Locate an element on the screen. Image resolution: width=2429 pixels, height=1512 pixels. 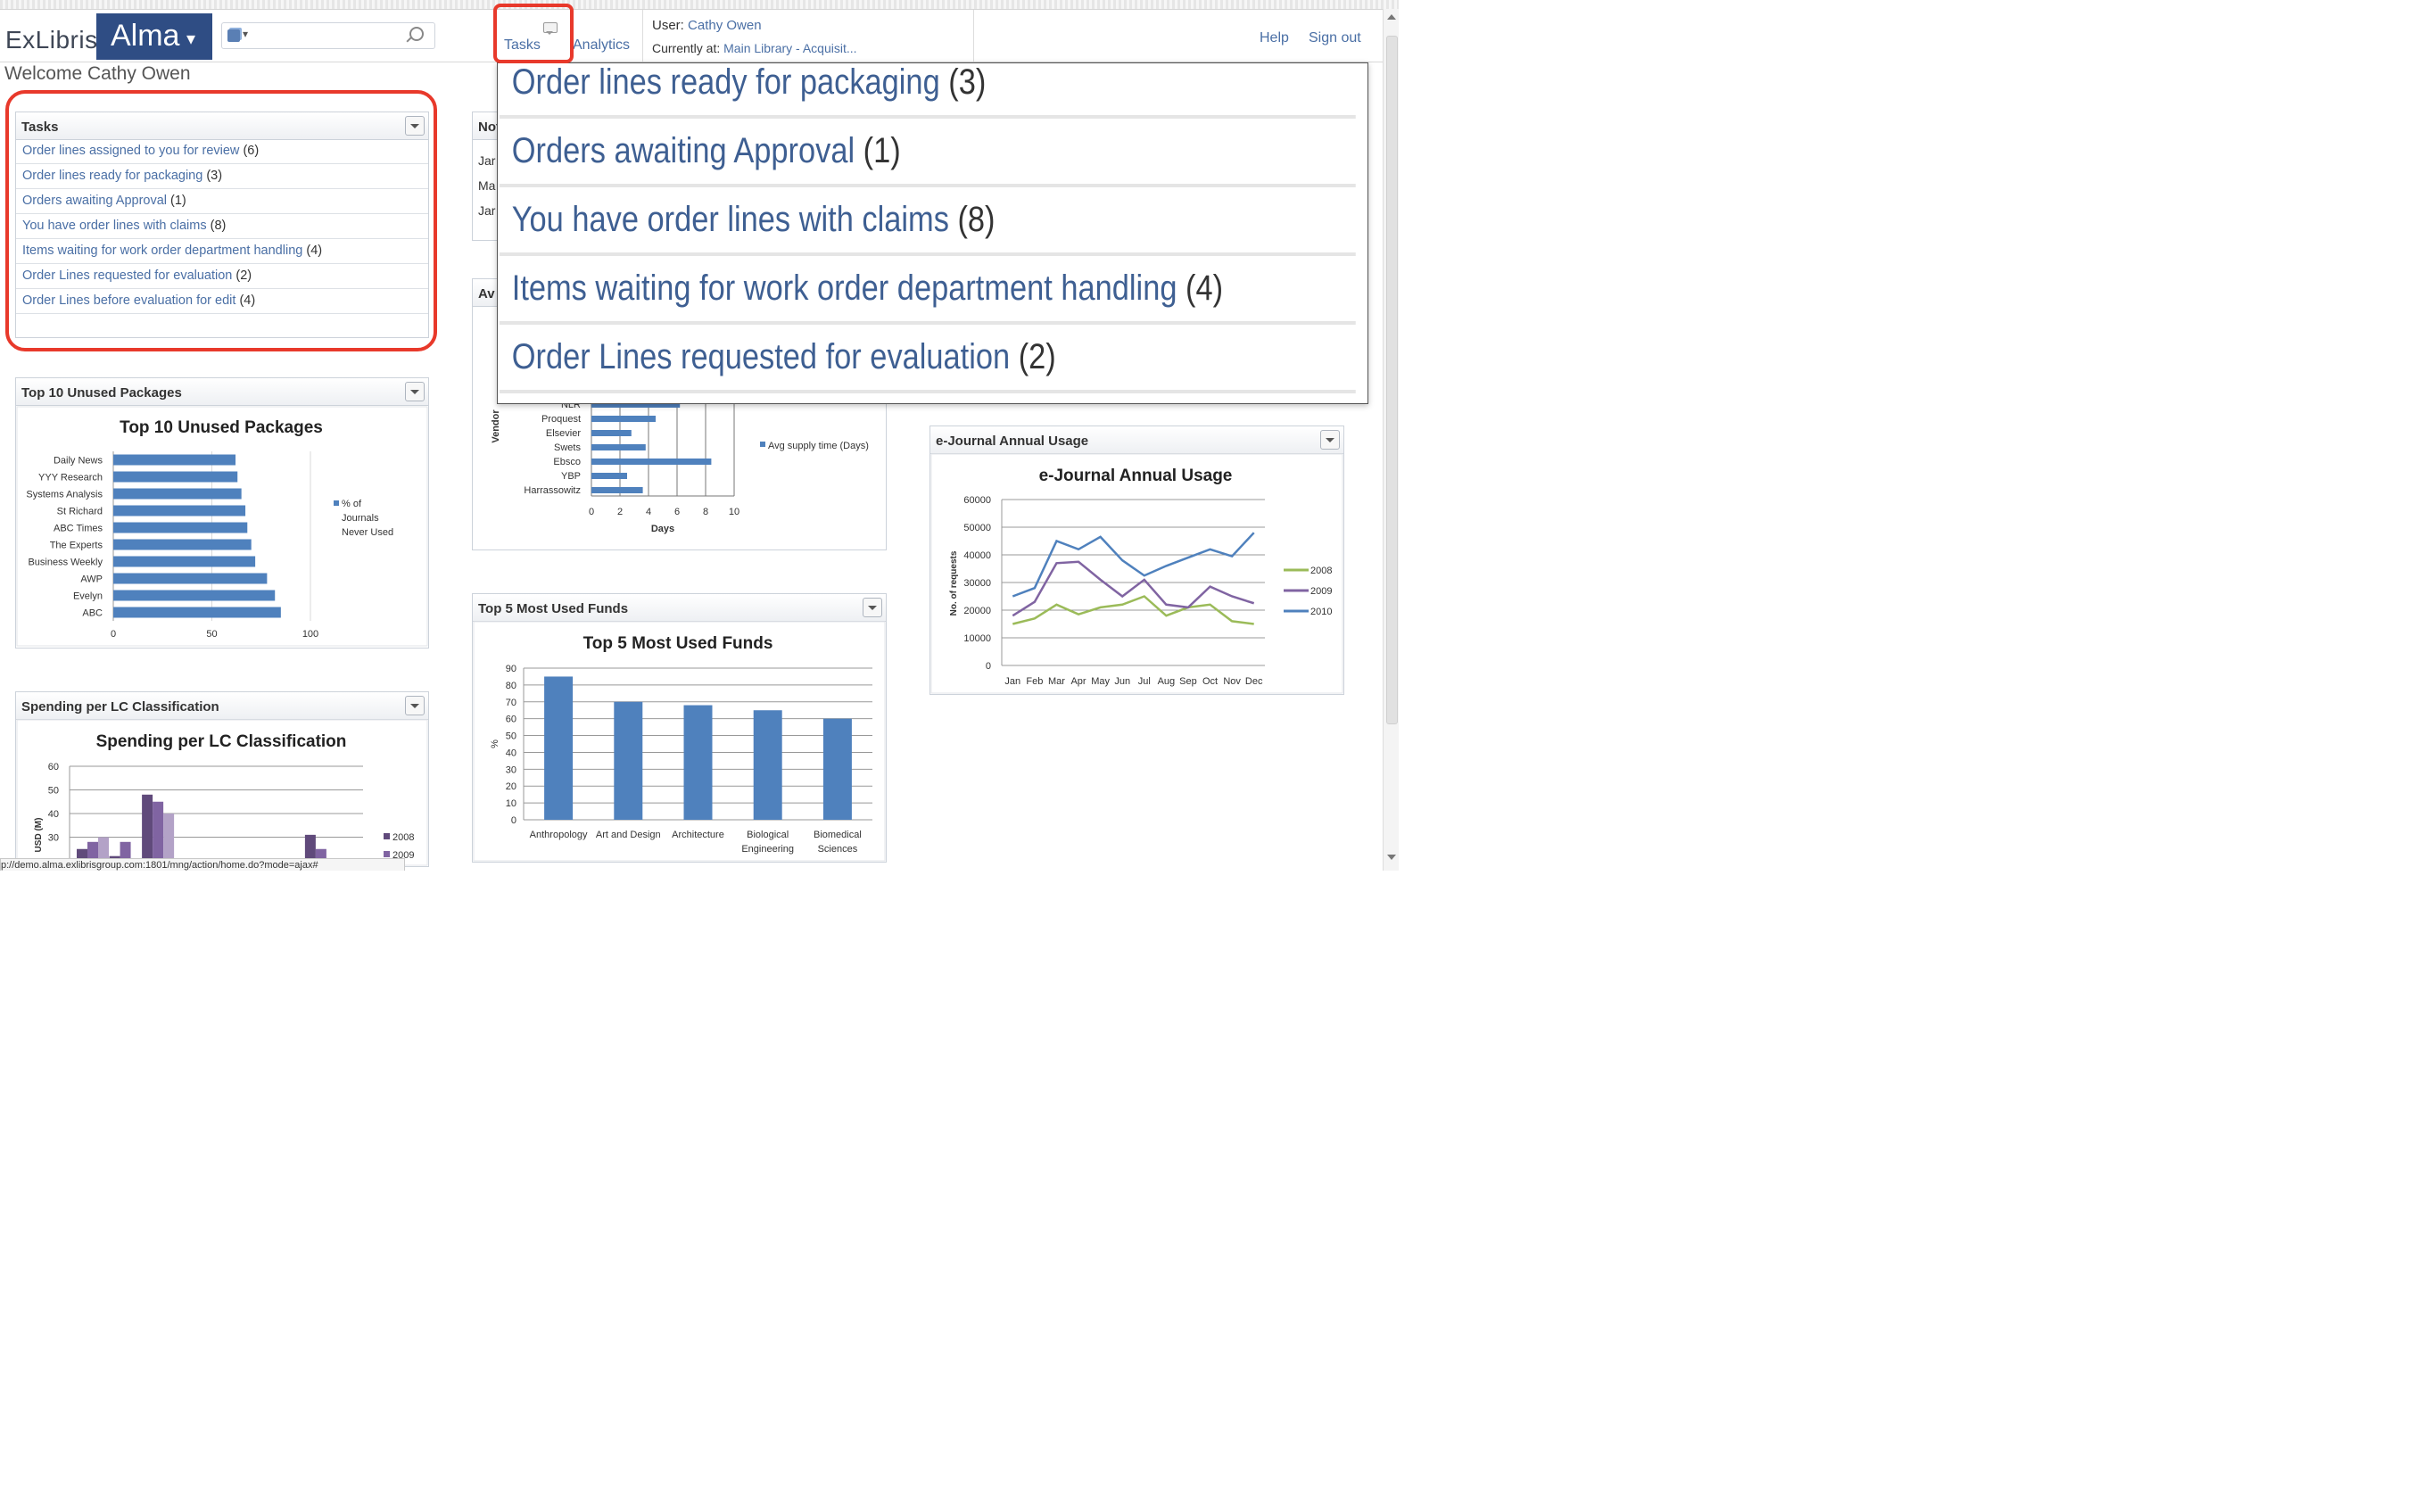
page-scrollbar is located at coordinates (1391, 440).